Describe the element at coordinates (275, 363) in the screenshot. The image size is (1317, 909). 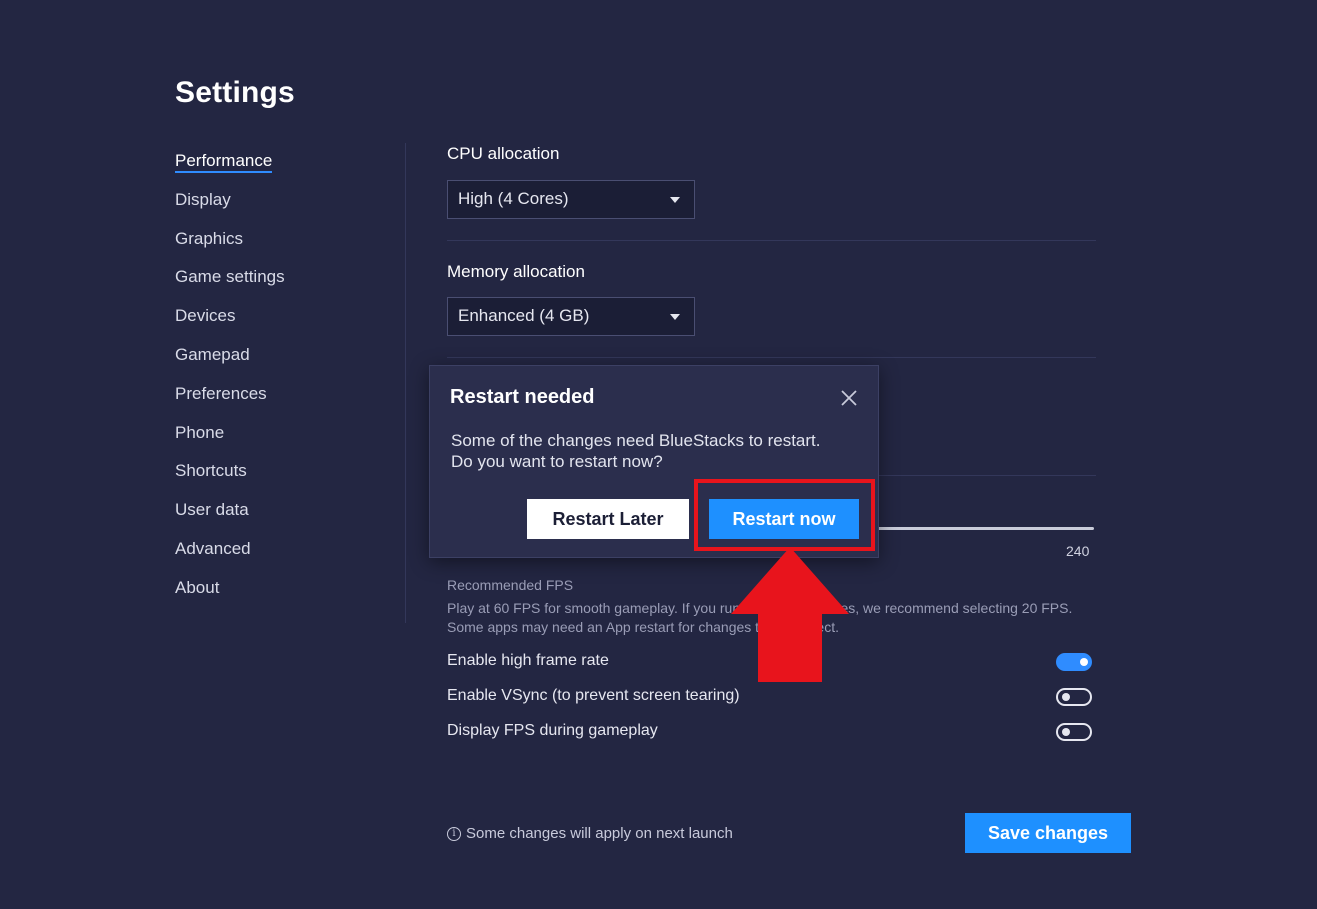
I see `sidebar-item-gamepad: Gamepad` at that location.